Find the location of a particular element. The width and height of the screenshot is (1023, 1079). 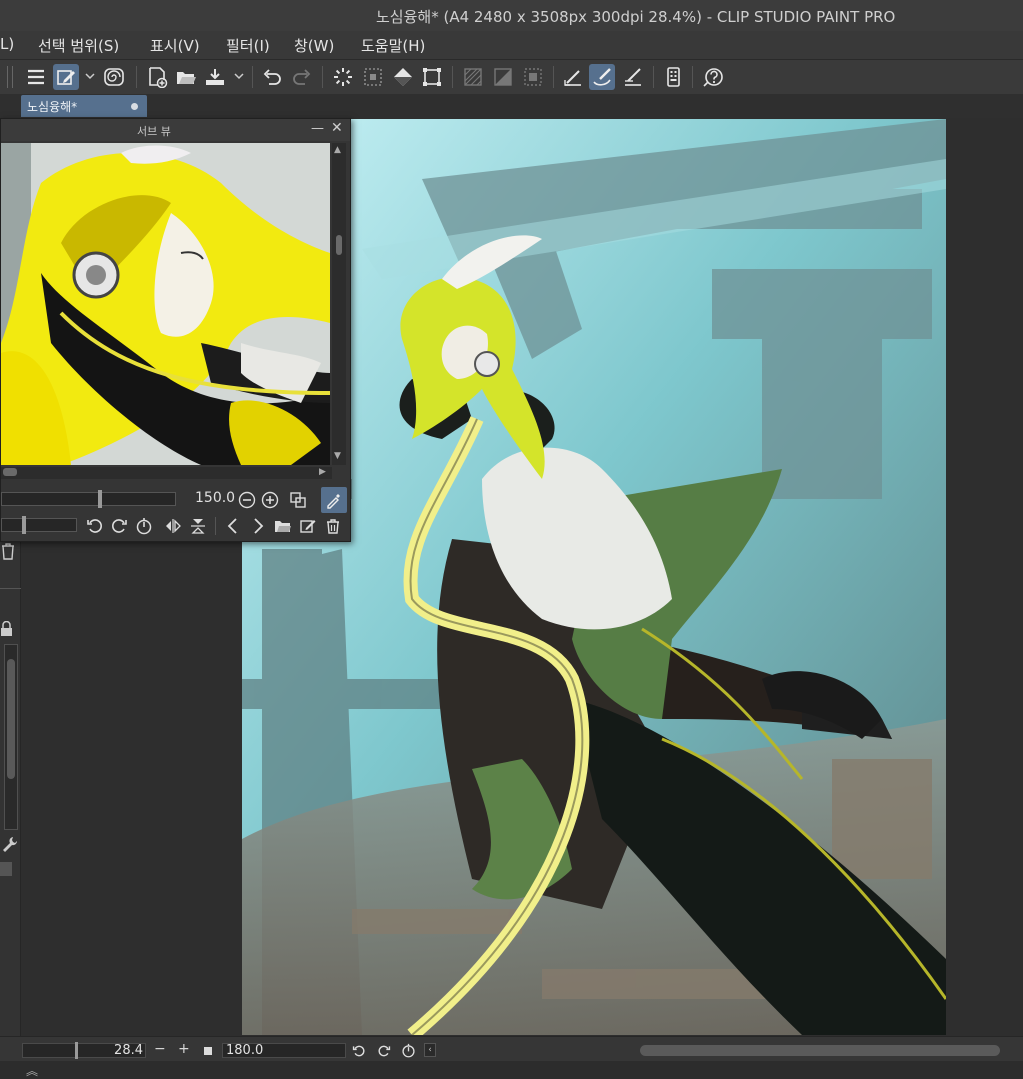

fill-icon is located at coordinates (403, 77).